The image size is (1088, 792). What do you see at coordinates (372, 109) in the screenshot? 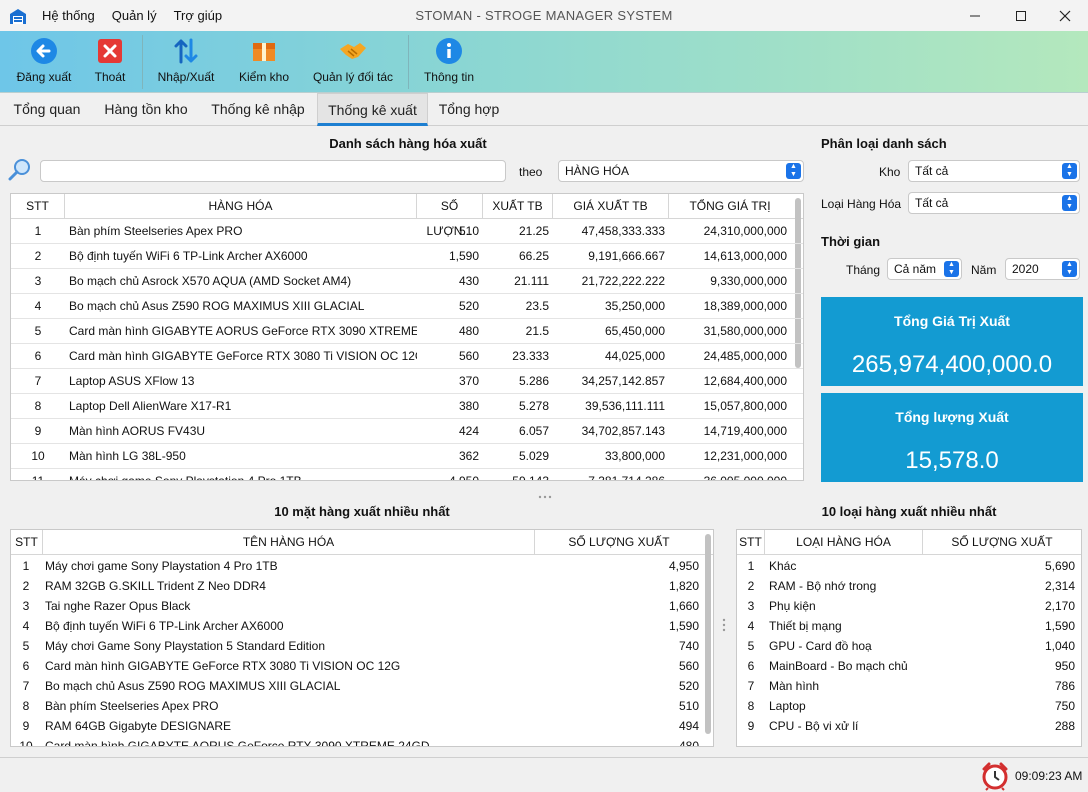
I see `tab-thong-ke-xuat: Thống kê xuất` at bounding box center [372, 109].